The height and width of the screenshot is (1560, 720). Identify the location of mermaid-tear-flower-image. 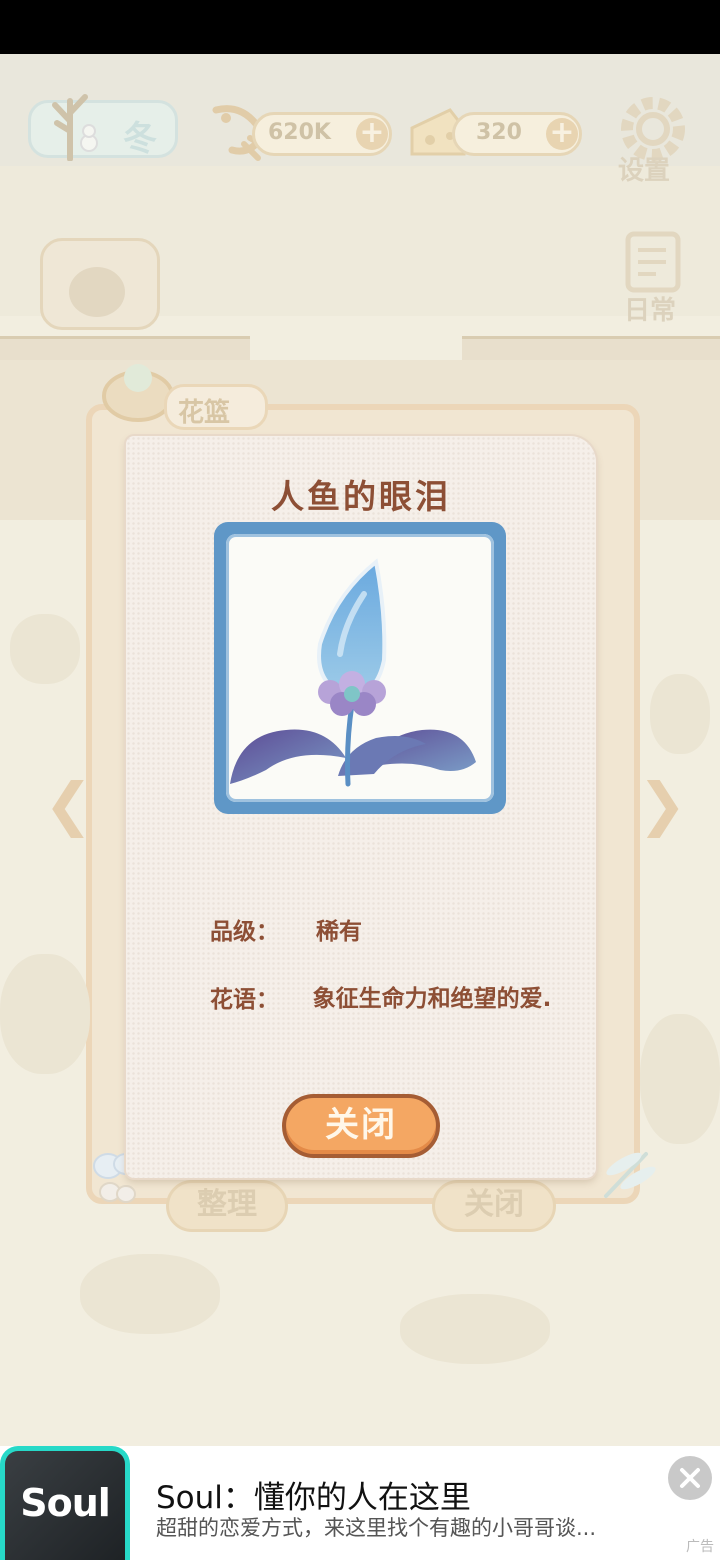
(353, 672).